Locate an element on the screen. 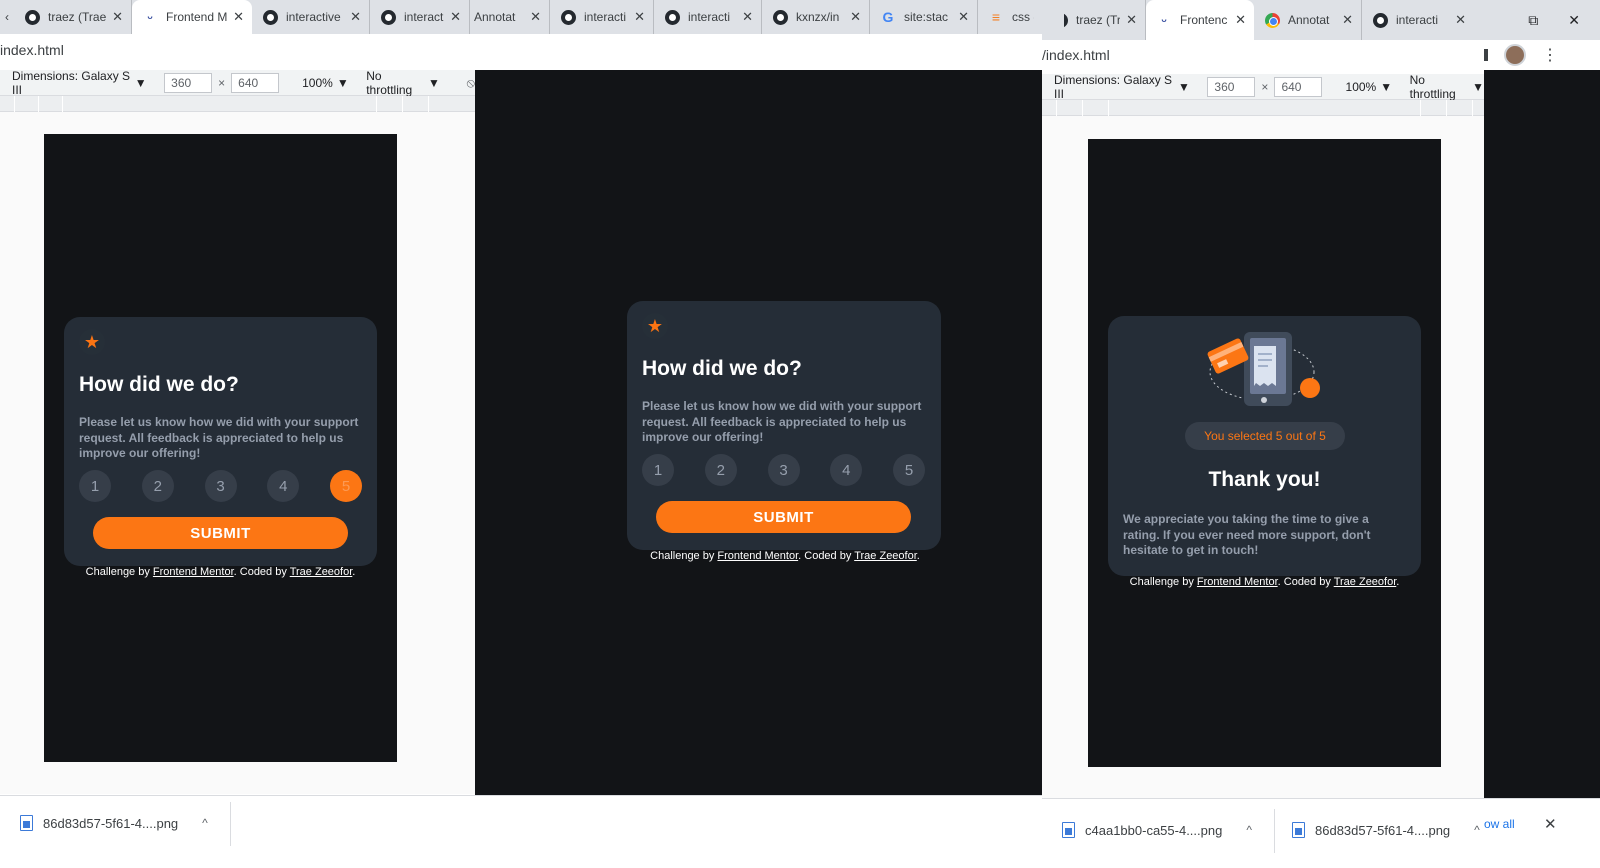  selected-rating-badge: You selected 5 out of 5 is located at coordinates (1265, 436).